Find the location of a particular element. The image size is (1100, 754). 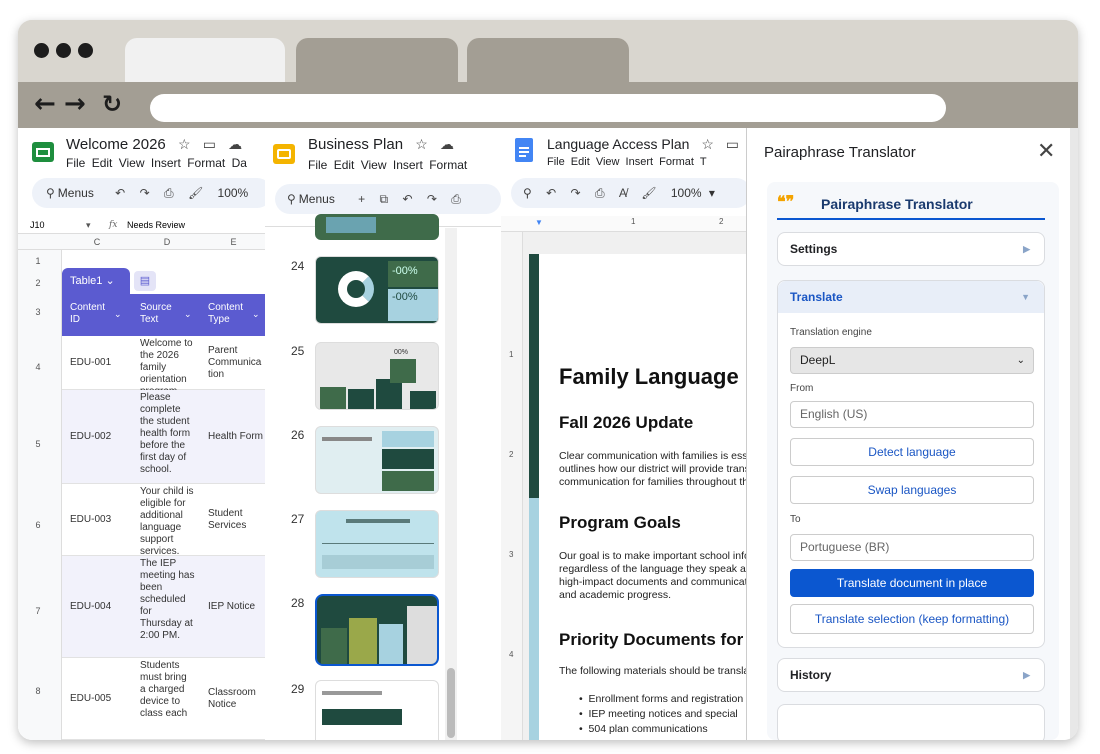

col-header-e: E is located at coordinates (233, 242).